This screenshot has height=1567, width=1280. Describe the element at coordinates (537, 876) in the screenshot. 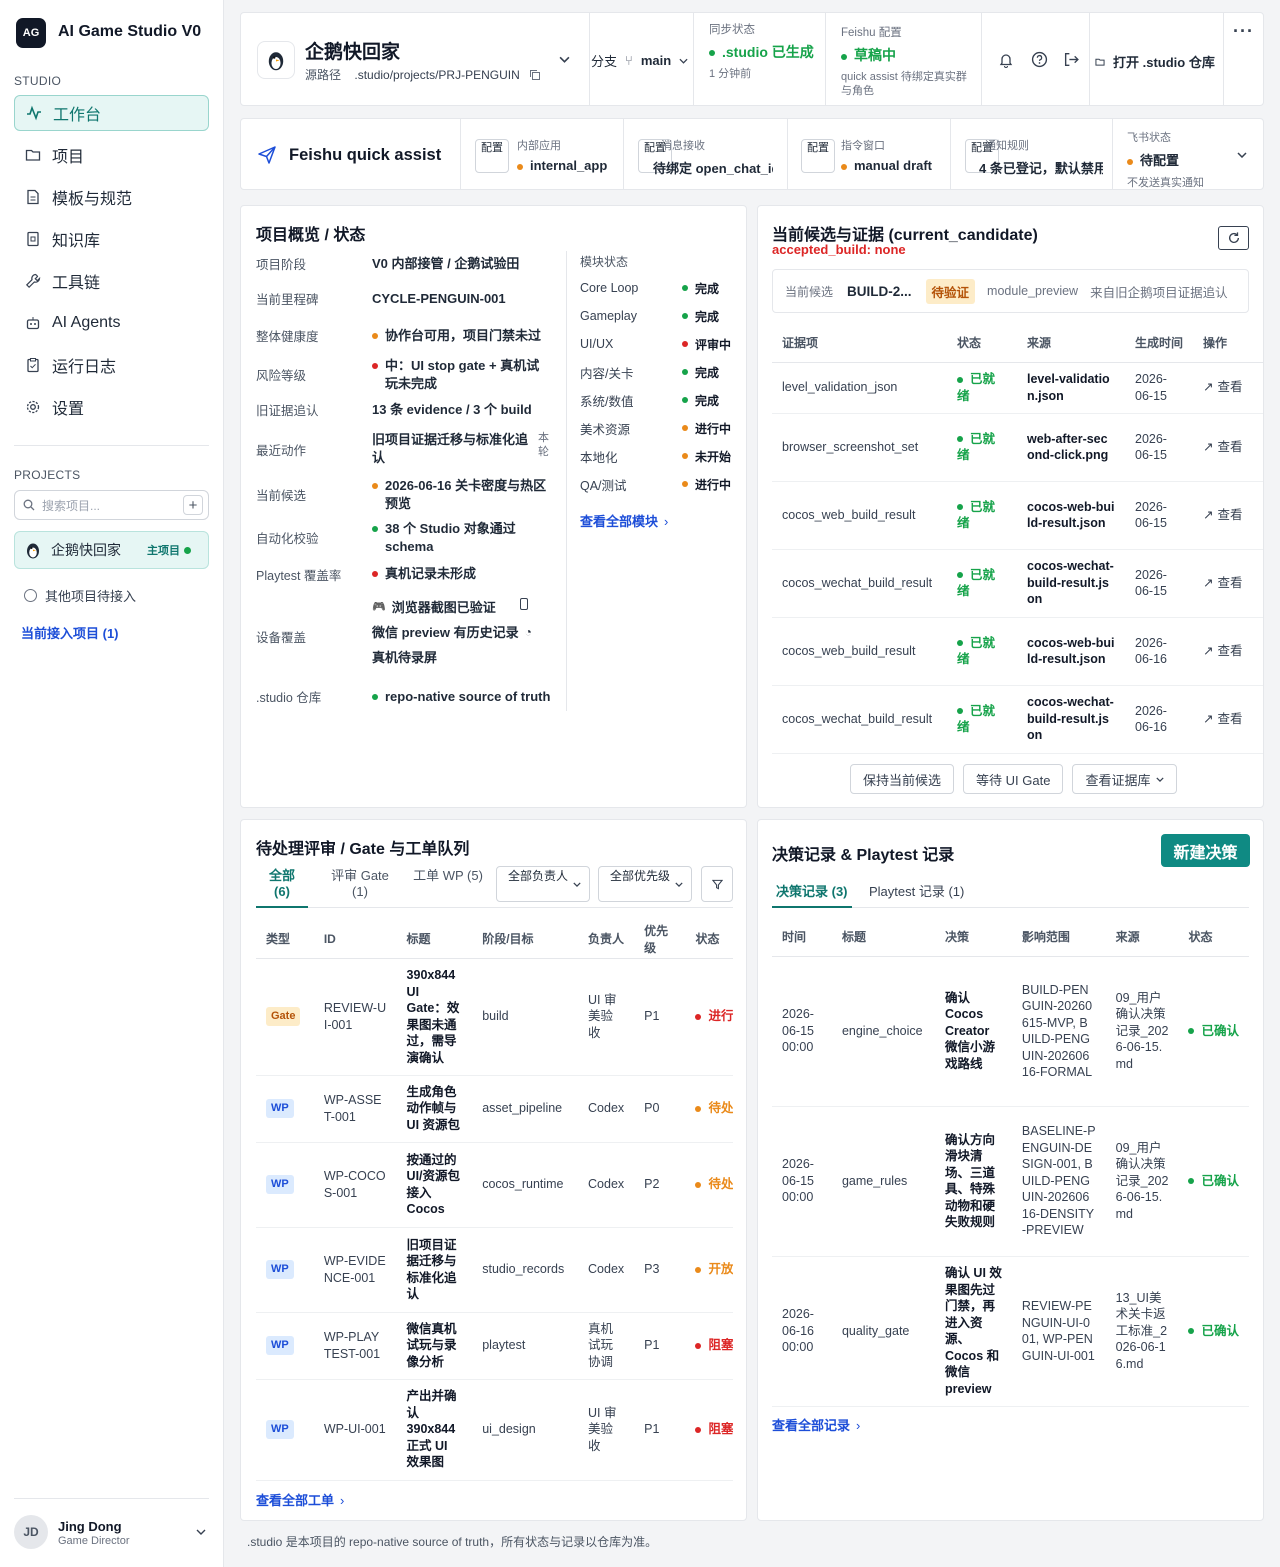

I see `filter-label: 全部负责人` at that location.